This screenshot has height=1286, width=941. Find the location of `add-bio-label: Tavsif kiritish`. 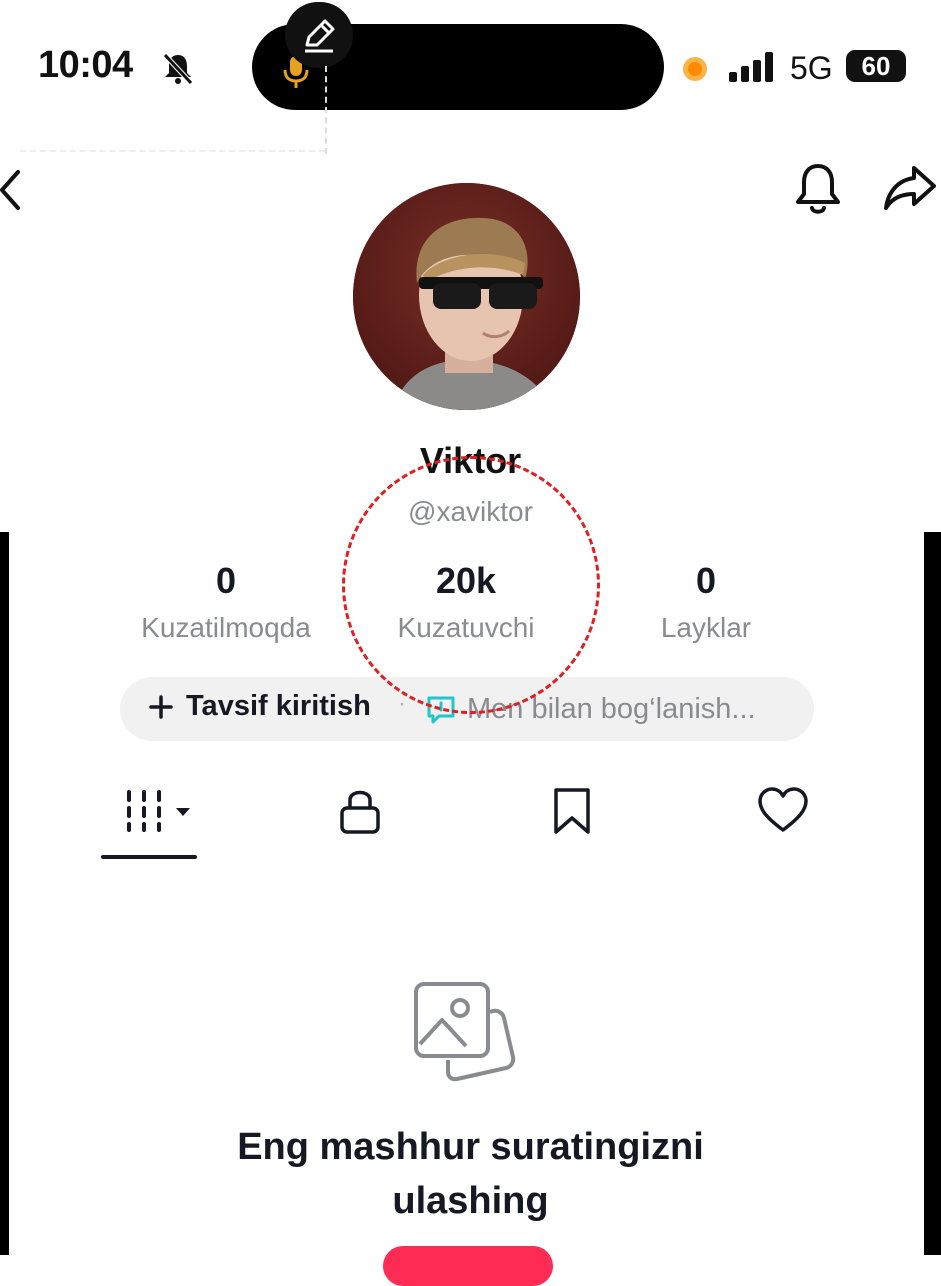

add-bio-label: Tavsif kiritish is located at coordinates (278, 706).